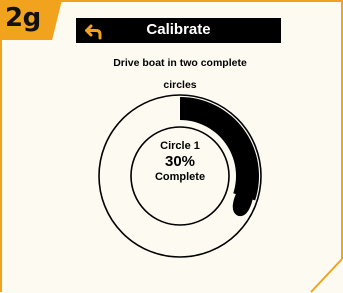 This screenshot has width=343, height=293. I want to click on title-bar: Calibrate, so click(178, 30).